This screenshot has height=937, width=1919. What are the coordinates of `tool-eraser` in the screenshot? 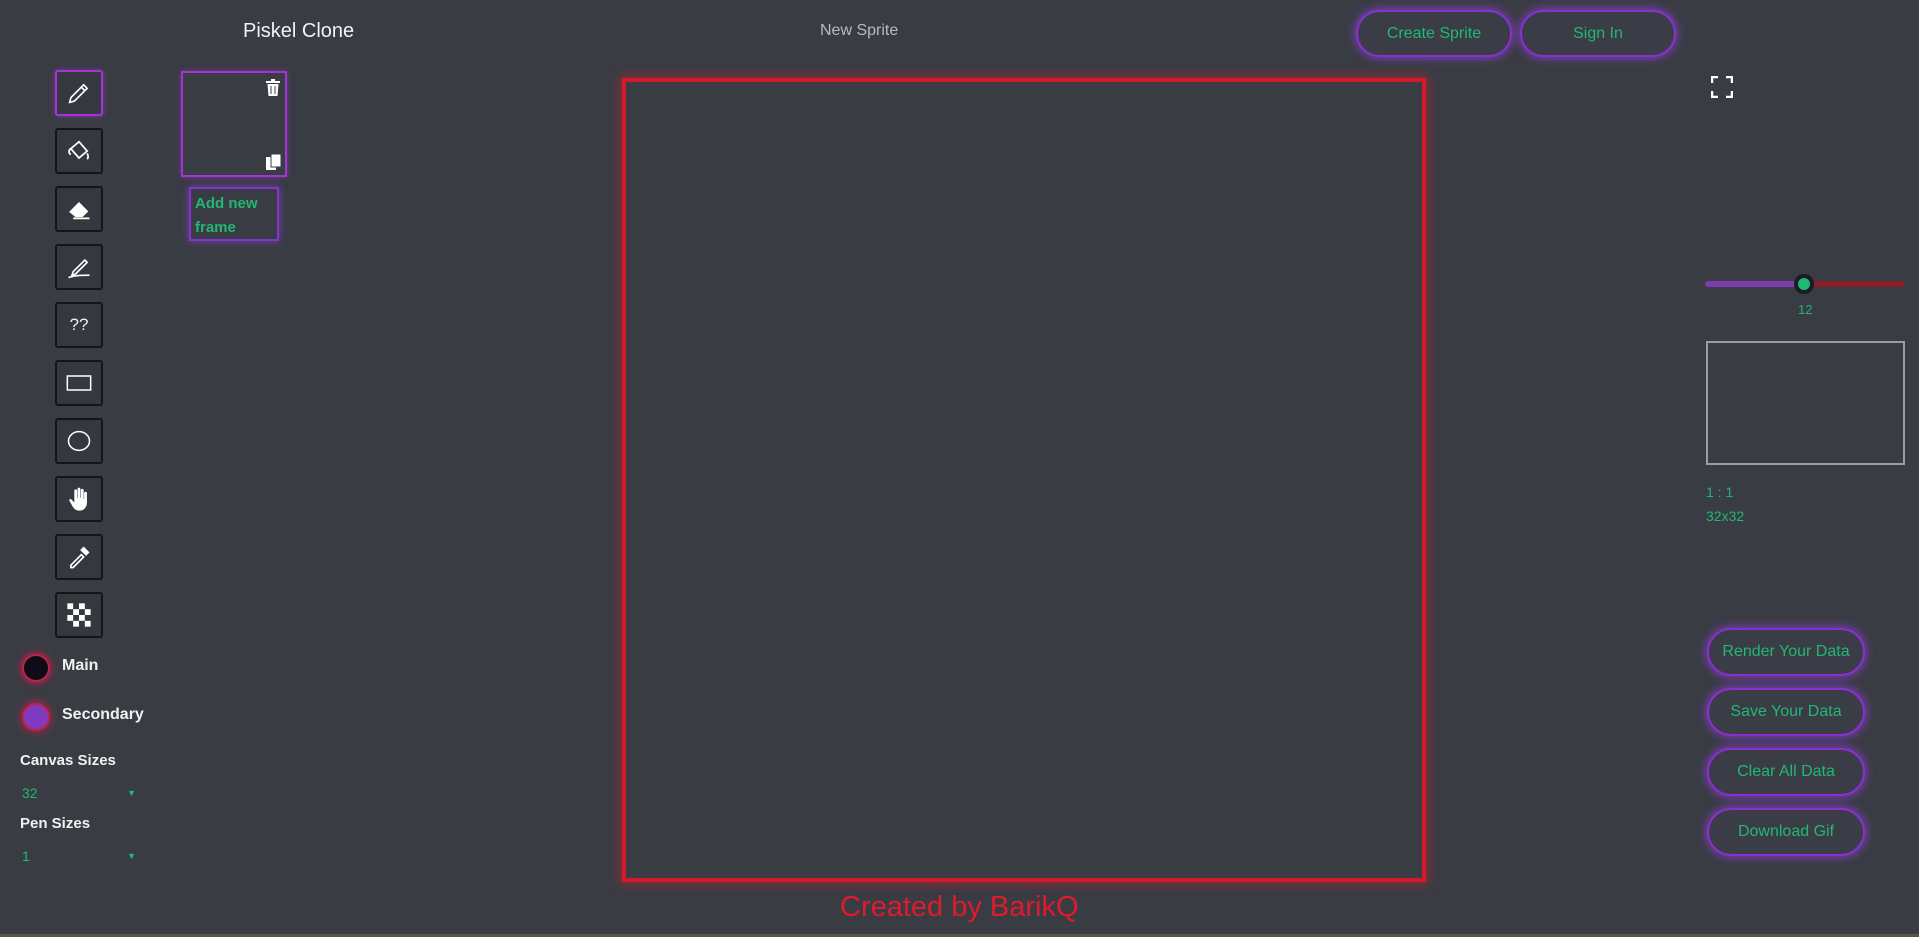 It's located at (79, 209).